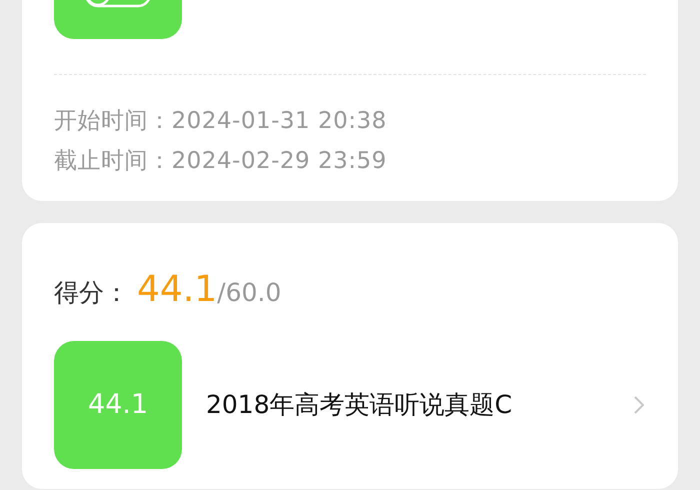 Image resolution: width=700 pixels, height=490 pixels. Describe the element at coordinates (91, 293) in the screenshot. I see `score-label: 得分：` at that location.